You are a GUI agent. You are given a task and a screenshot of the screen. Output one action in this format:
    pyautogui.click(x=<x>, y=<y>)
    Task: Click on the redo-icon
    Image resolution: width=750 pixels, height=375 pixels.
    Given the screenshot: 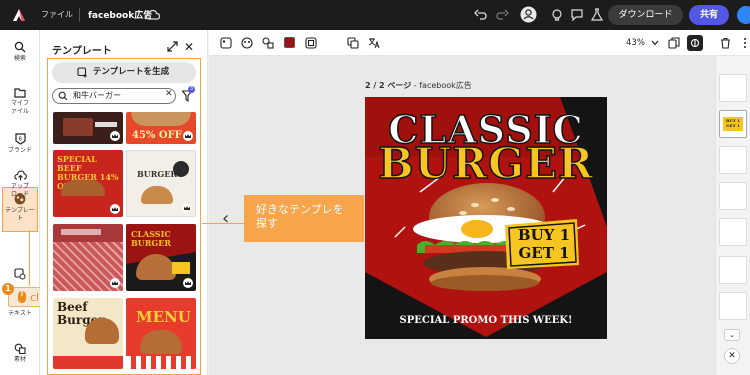 What is the action you would take?
    pyautogui.click(x=502, y=15)
    